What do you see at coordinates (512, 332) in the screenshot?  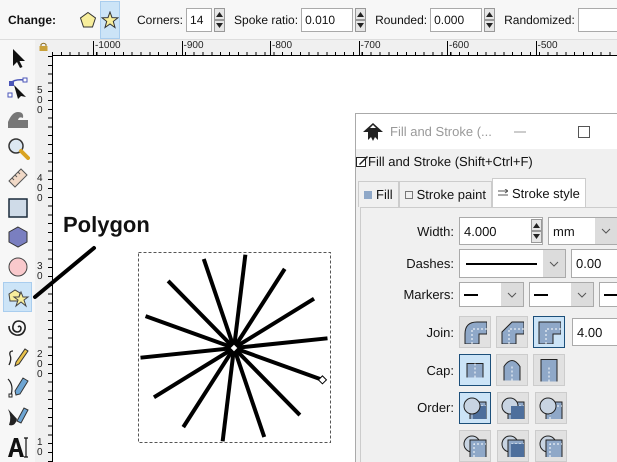 I see `bevel-join-icon` at bounding box center [512, 332].